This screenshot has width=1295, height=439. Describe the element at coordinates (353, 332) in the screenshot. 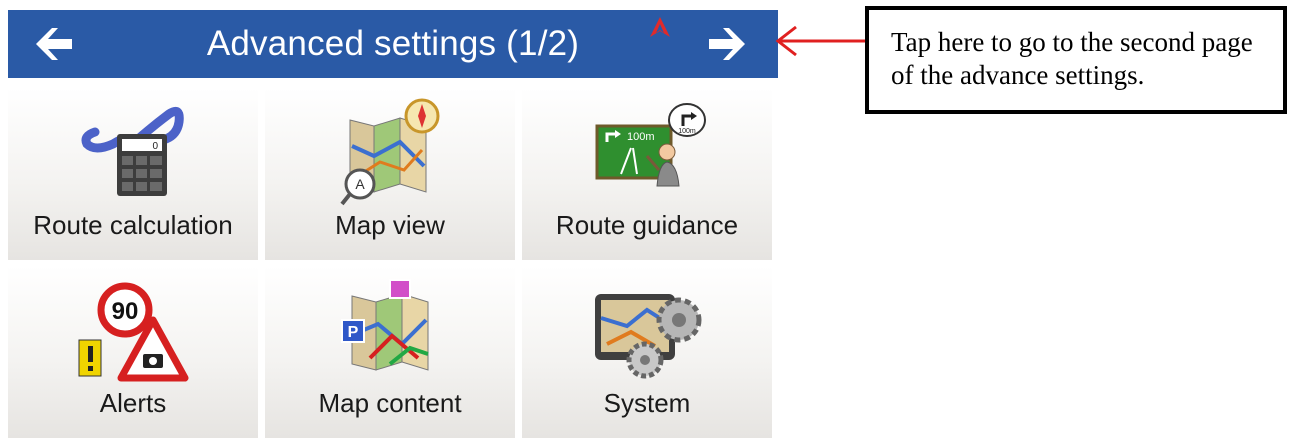

I see `svg-text: P` at that location.